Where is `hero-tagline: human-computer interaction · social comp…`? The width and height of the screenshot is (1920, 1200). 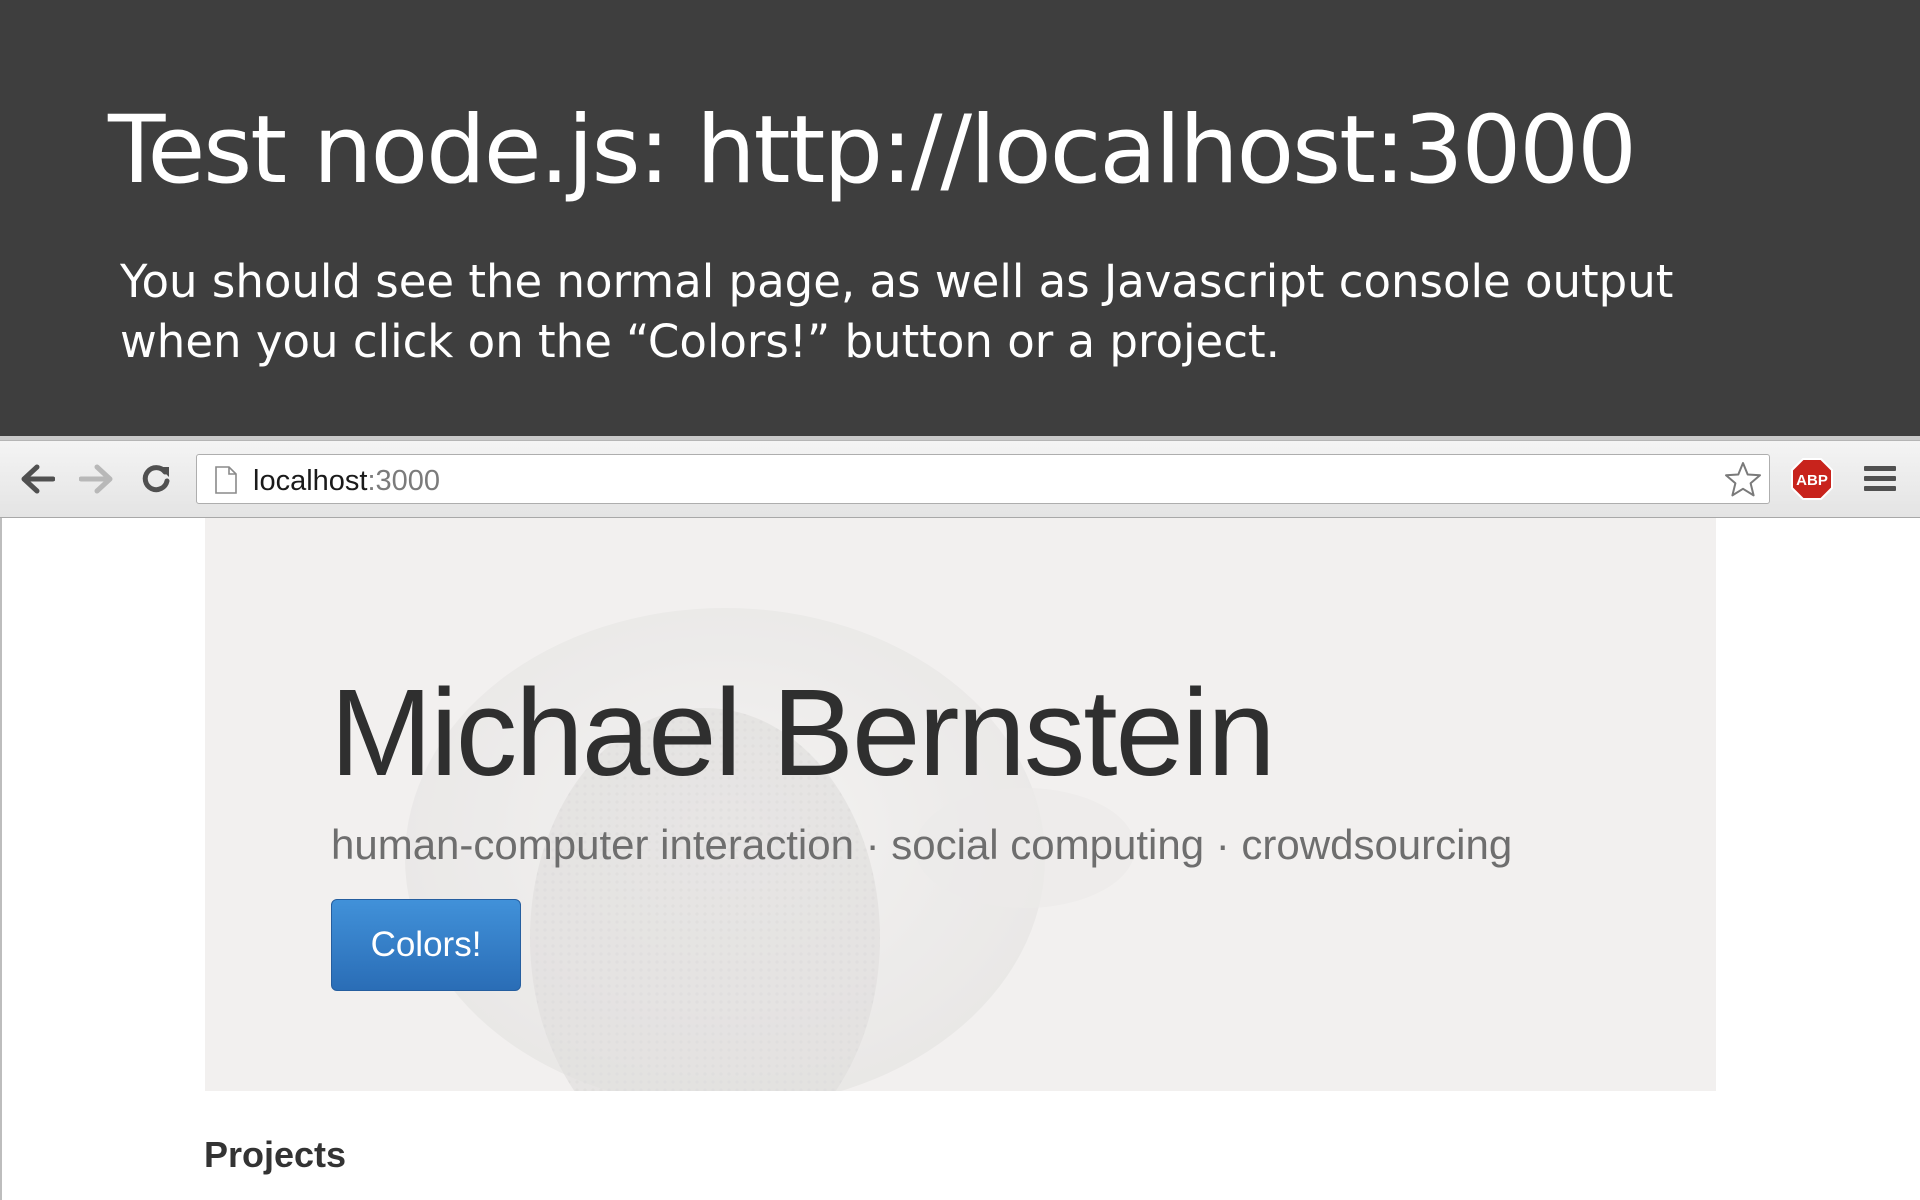 hero-tagline: human-computer interaction · social comp… is located at coordinates (922, 844).